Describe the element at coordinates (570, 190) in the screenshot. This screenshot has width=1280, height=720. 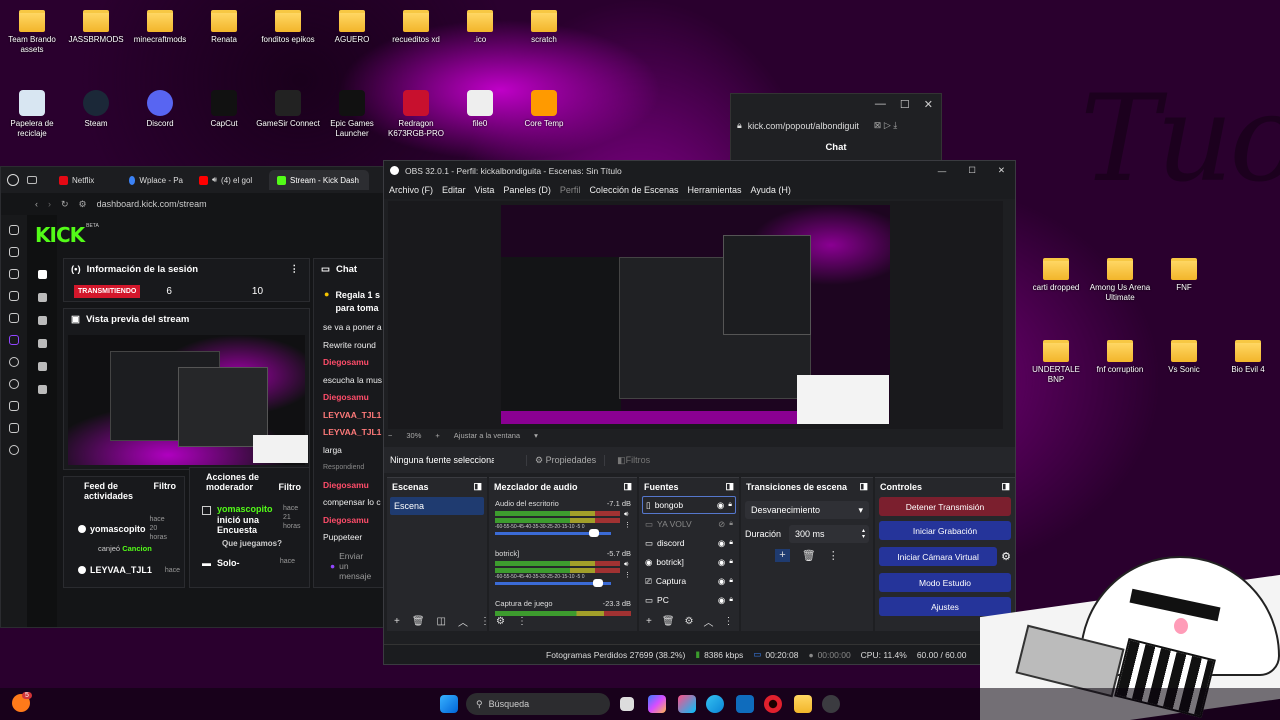
I see `menu-item: Perfil` at that location.